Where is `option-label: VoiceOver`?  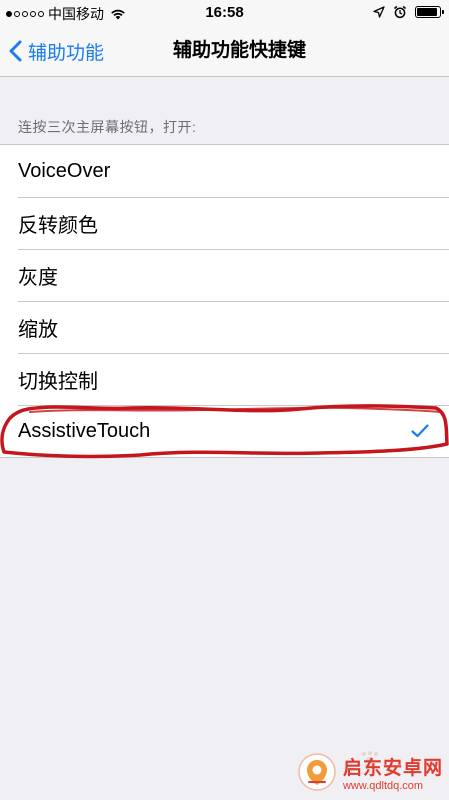
option-label: VoiceOver is located at coordinates (64, 170).